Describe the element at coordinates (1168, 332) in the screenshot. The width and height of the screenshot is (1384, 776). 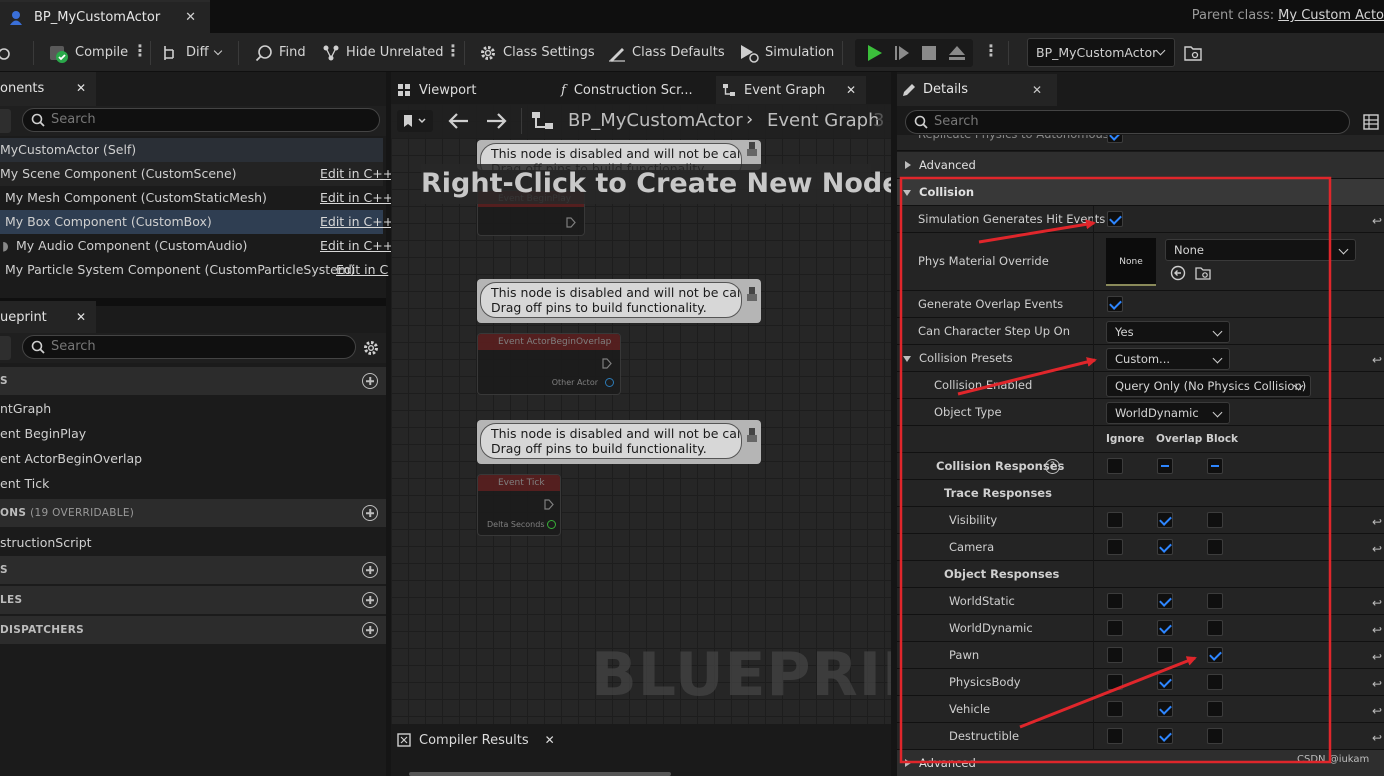
I see `can-step-up-select: Yes` at that location.